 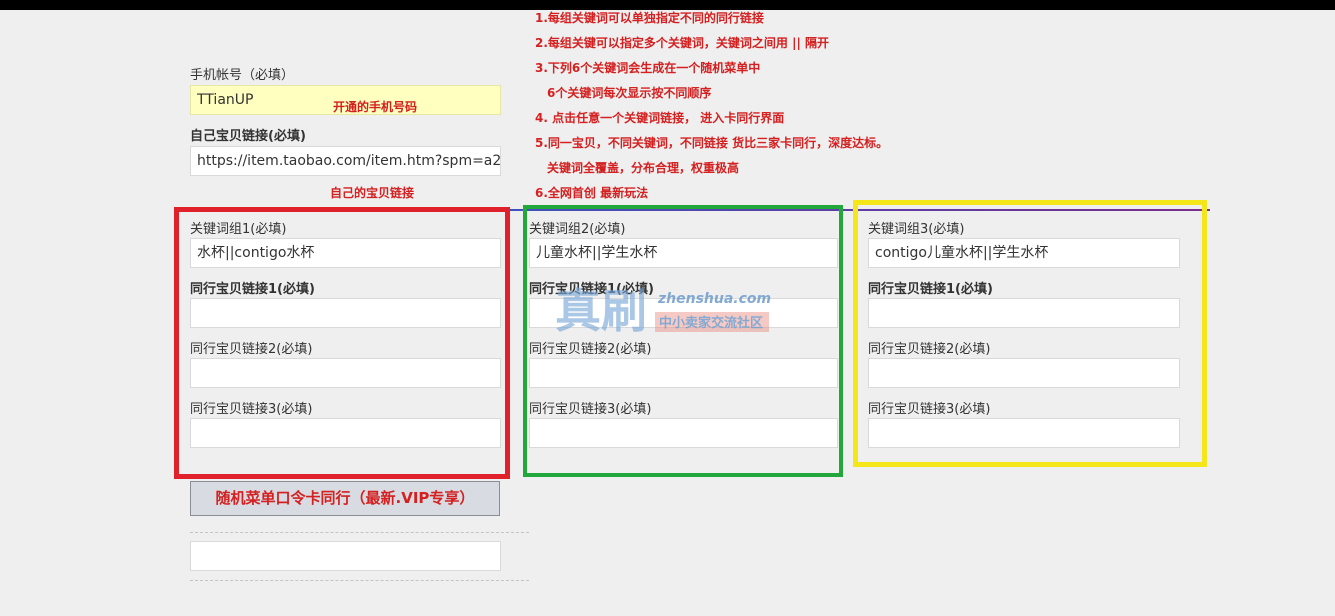 I want to click on group-3-keyword-label: 关键词组3(必填), so click(x=916, y=229).